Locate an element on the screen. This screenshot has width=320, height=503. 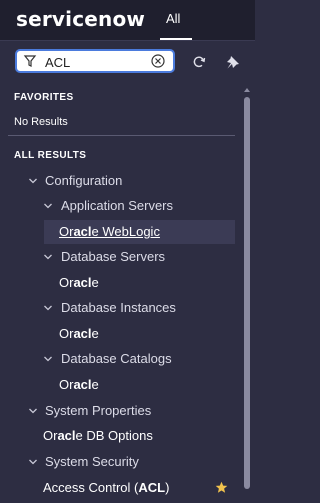
label-text: Access Control ( is located at coordinates (91, 487).